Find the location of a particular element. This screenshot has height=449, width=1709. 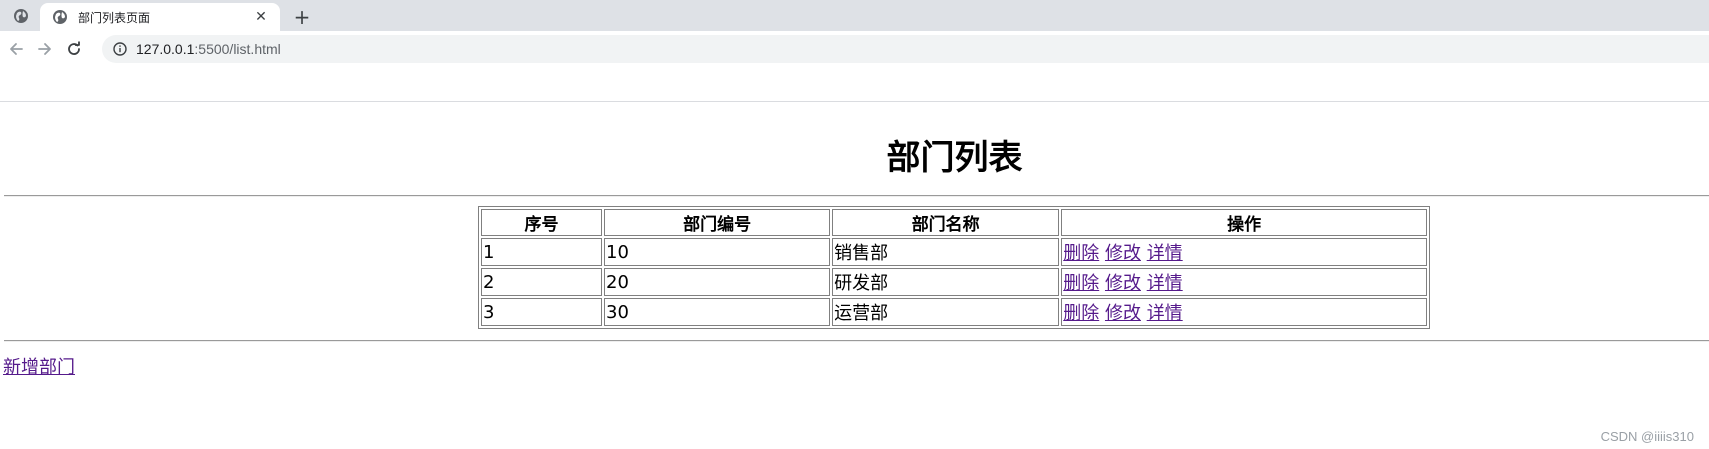

cell-dept-no: 20 is located at coordinates (717, 282).